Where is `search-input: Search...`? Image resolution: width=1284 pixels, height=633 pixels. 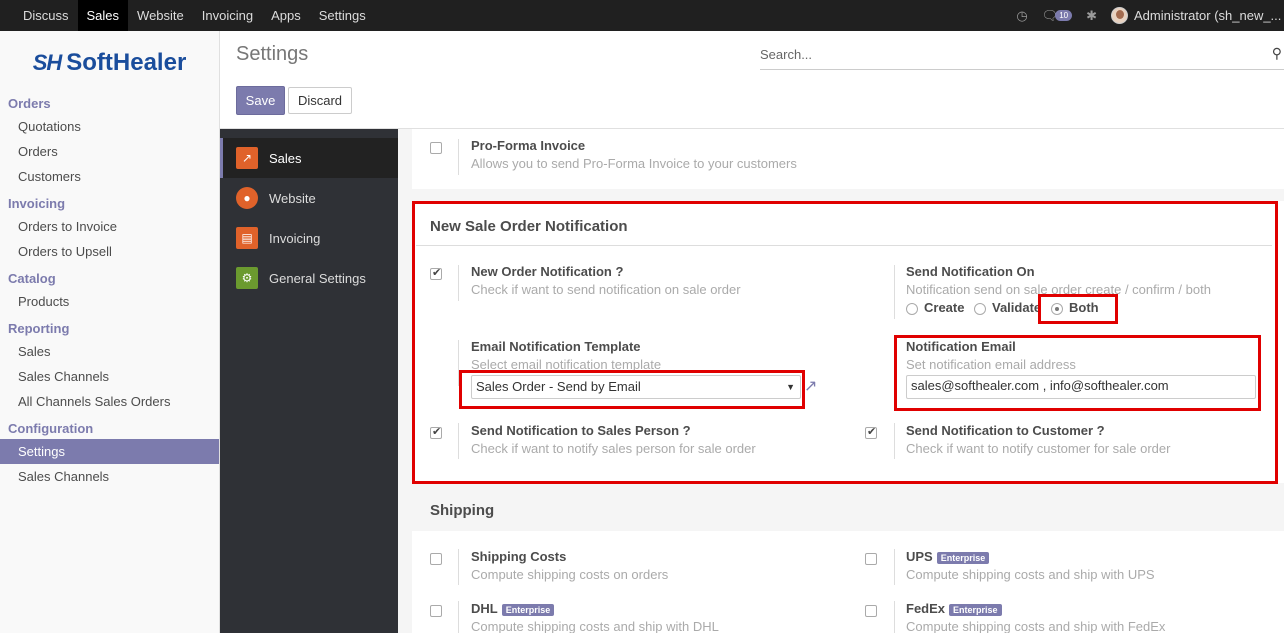
search-input: Search... is located at coordinates (786, 54).